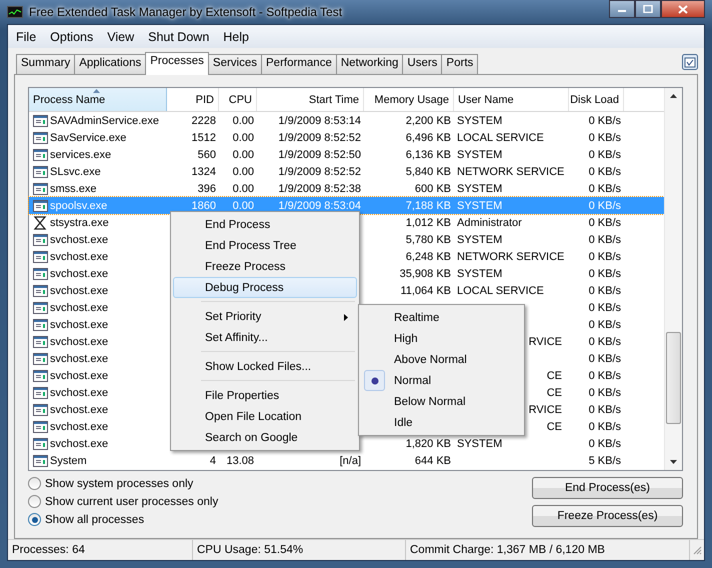 The image size is (712, 568). I want to click on menu-item: File Properties, so click(265, 395).